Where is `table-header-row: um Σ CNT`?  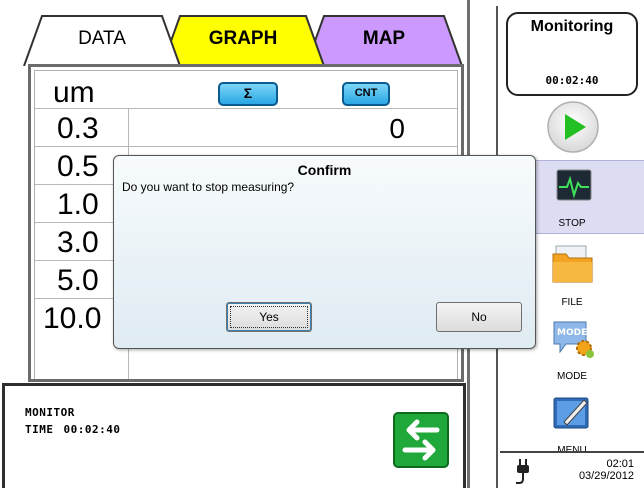 table-header-row: um Σ CNT is located at coordinates (246, 90).